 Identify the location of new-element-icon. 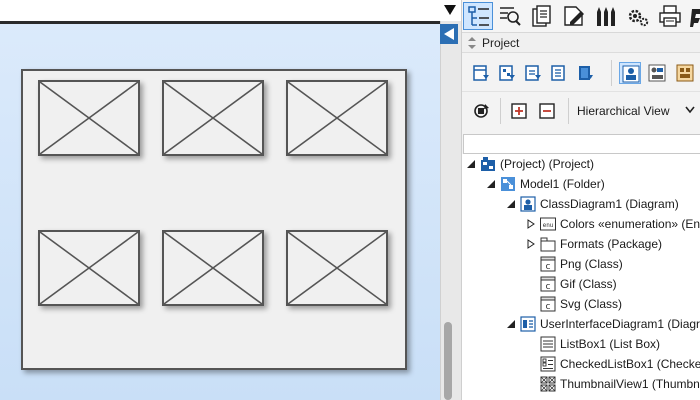
(533, 73).